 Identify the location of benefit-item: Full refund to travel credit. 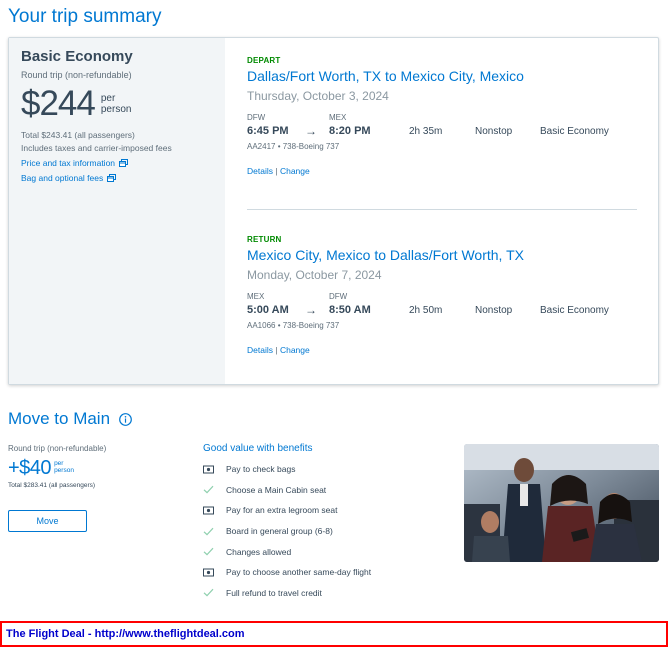
(328, 593).